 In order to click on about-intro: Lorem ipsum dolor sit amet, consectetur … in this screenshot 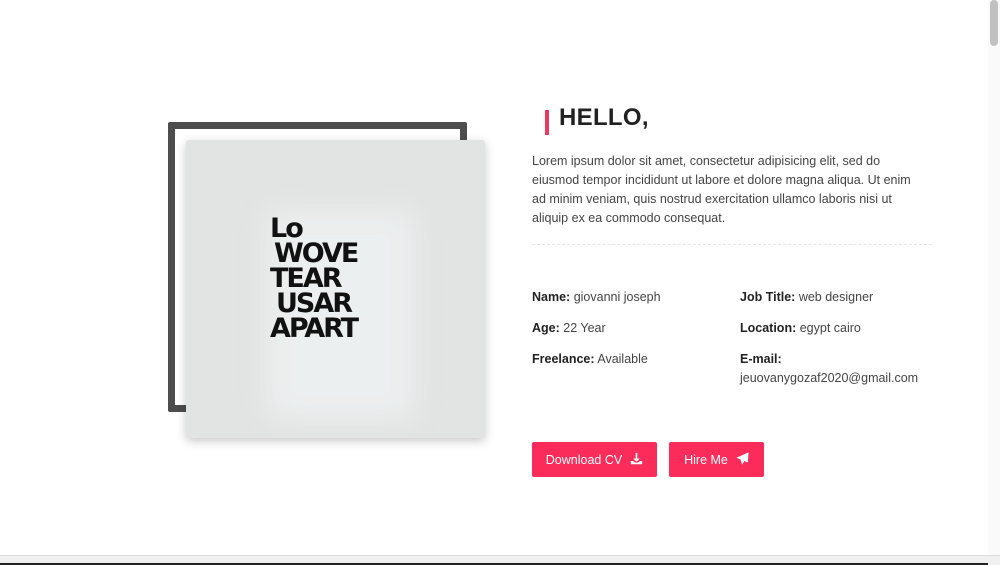, I will do `click(721, 189)`.